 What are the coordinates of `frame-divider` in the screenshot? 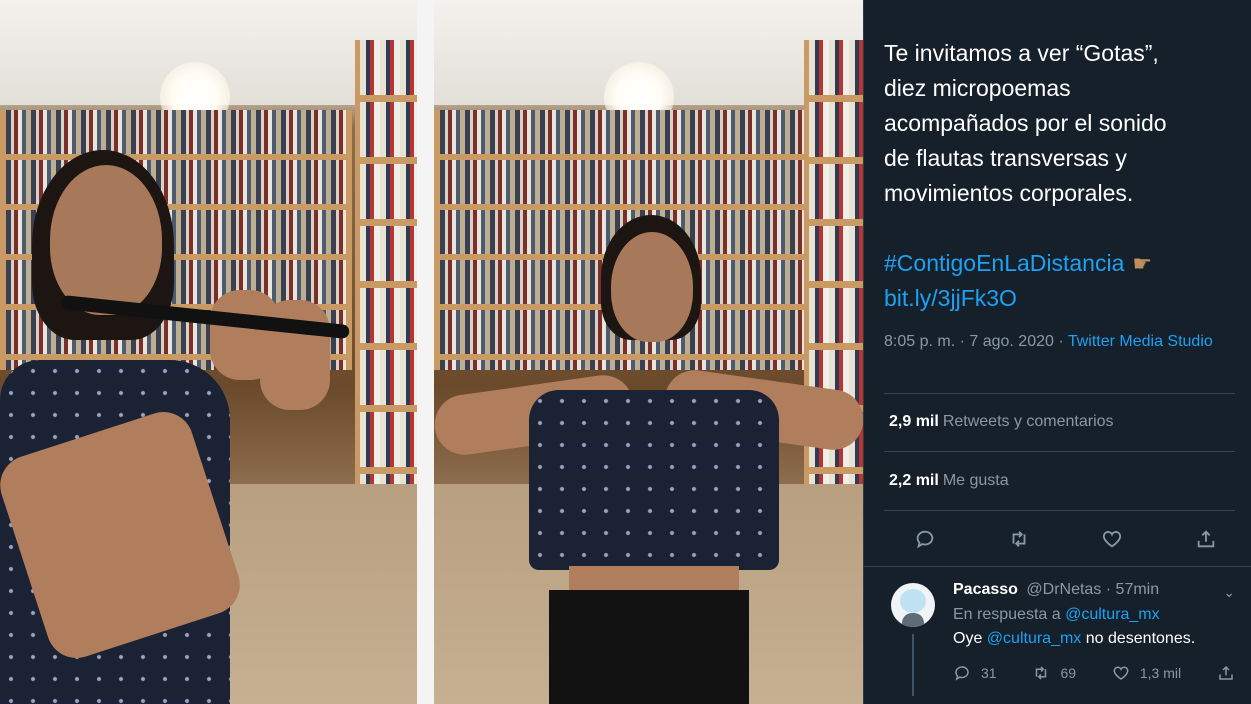 It's located at (425, 352).